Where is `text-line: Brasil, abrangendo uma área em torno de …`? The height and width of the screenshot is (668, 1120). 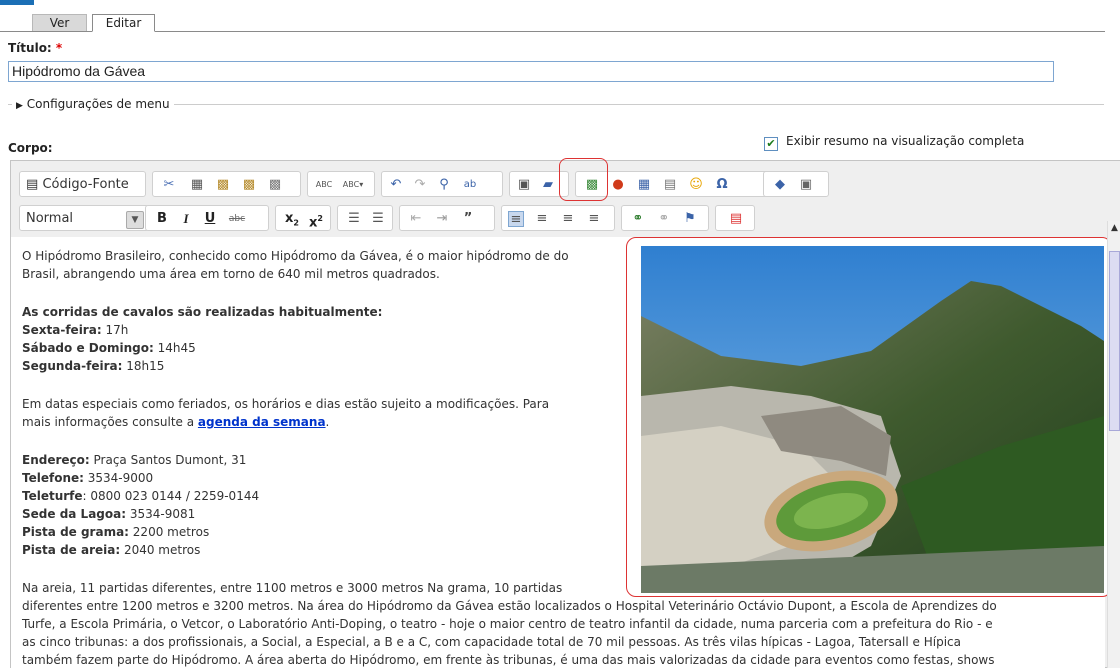
text-line: Brasil, abrangendo uma área em torno de … is located at coordinates (231, 274).